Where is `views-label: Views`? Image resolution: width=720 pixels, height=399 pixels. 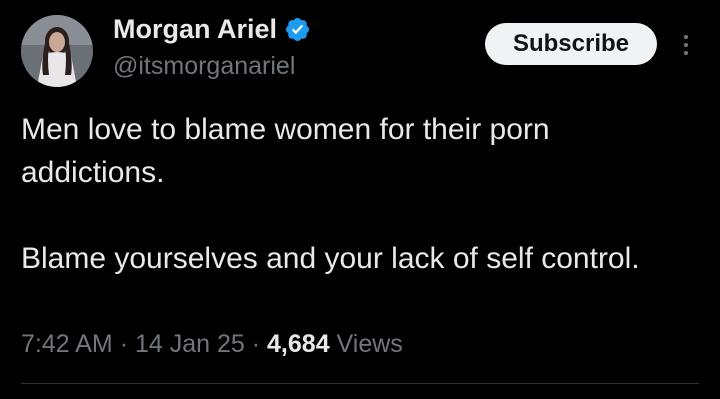 views-label: Views is located at coordinates (369, 344).